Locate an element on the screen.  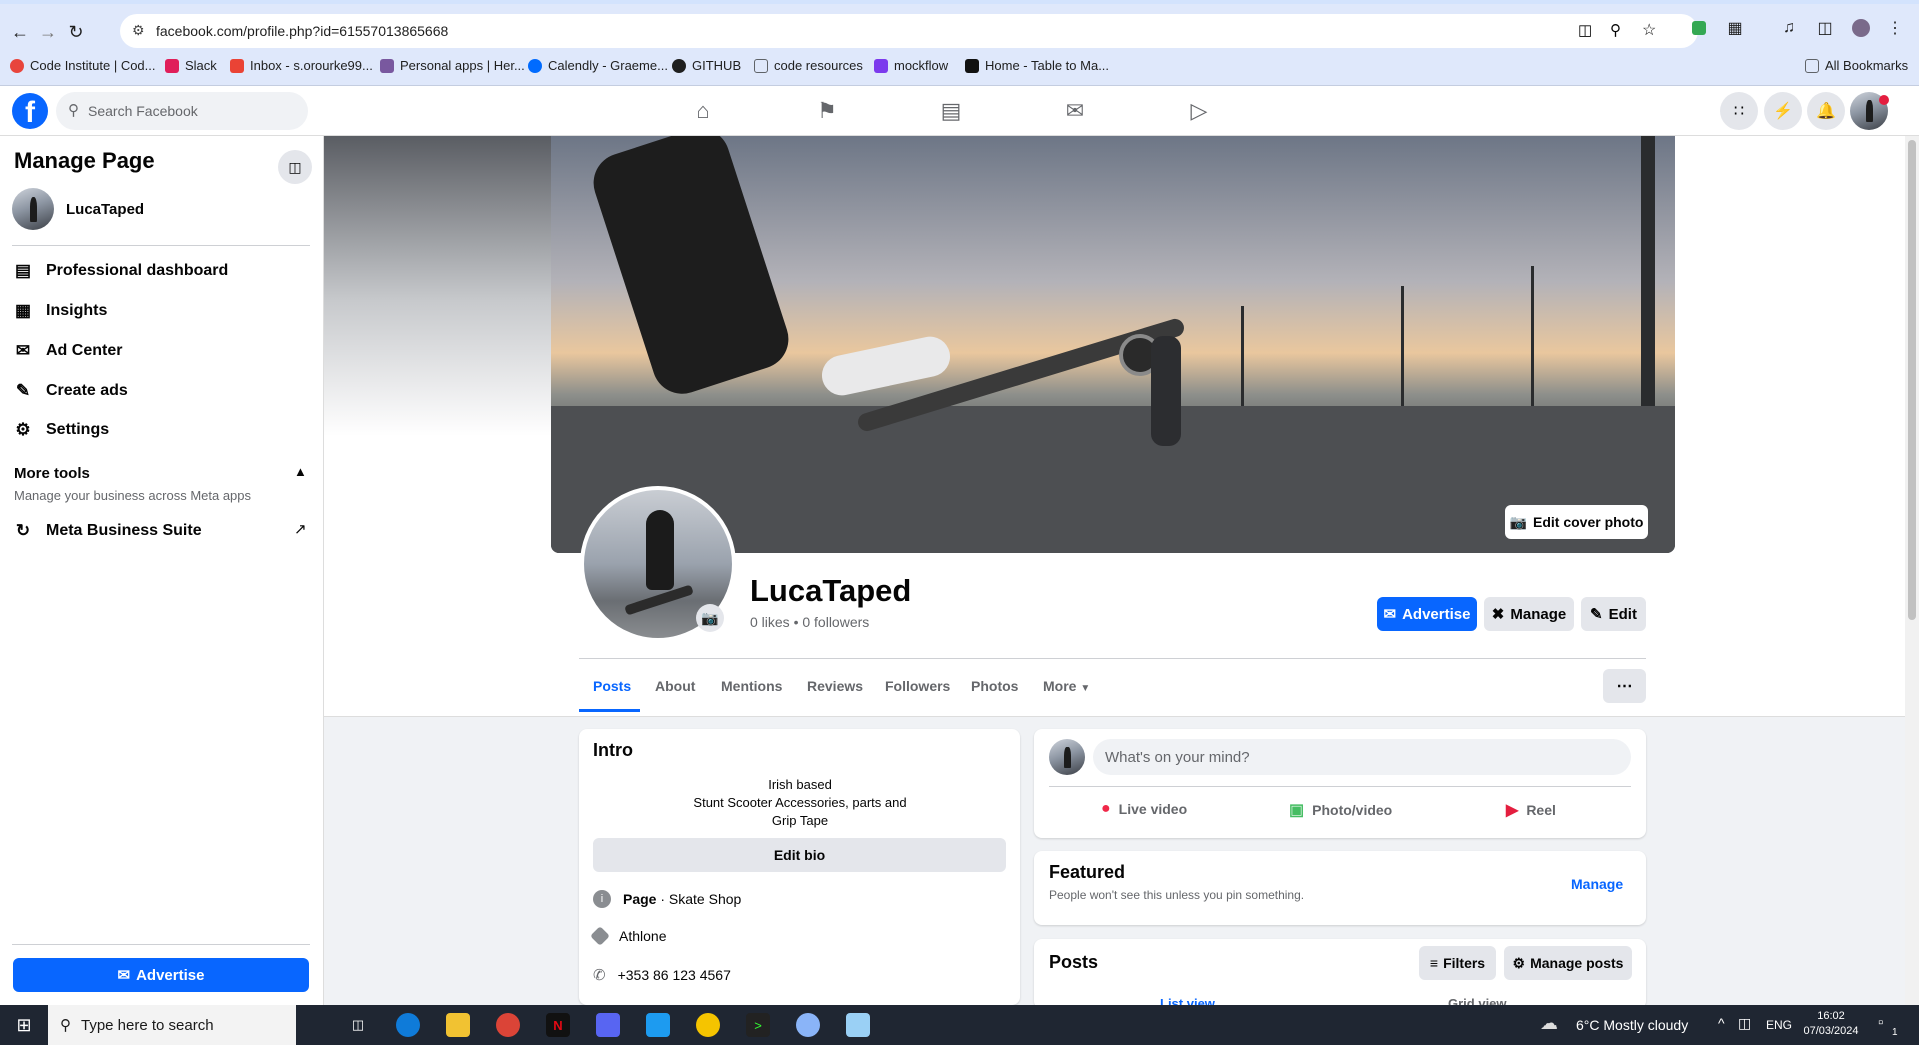
bookmark-github: GITHUB is located at coordinates (706, 65).